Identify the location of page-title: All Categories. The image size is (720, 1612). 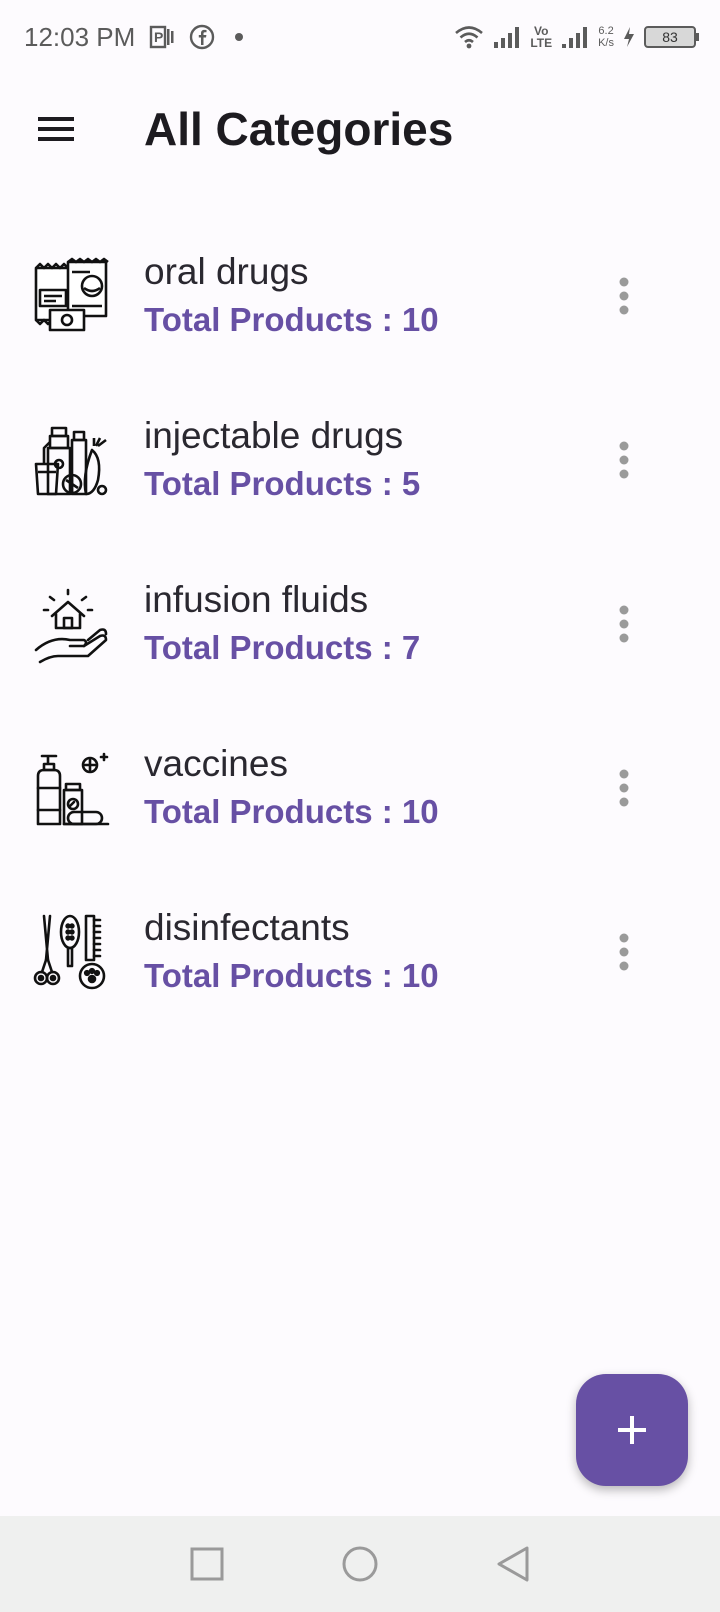
(299, 129).